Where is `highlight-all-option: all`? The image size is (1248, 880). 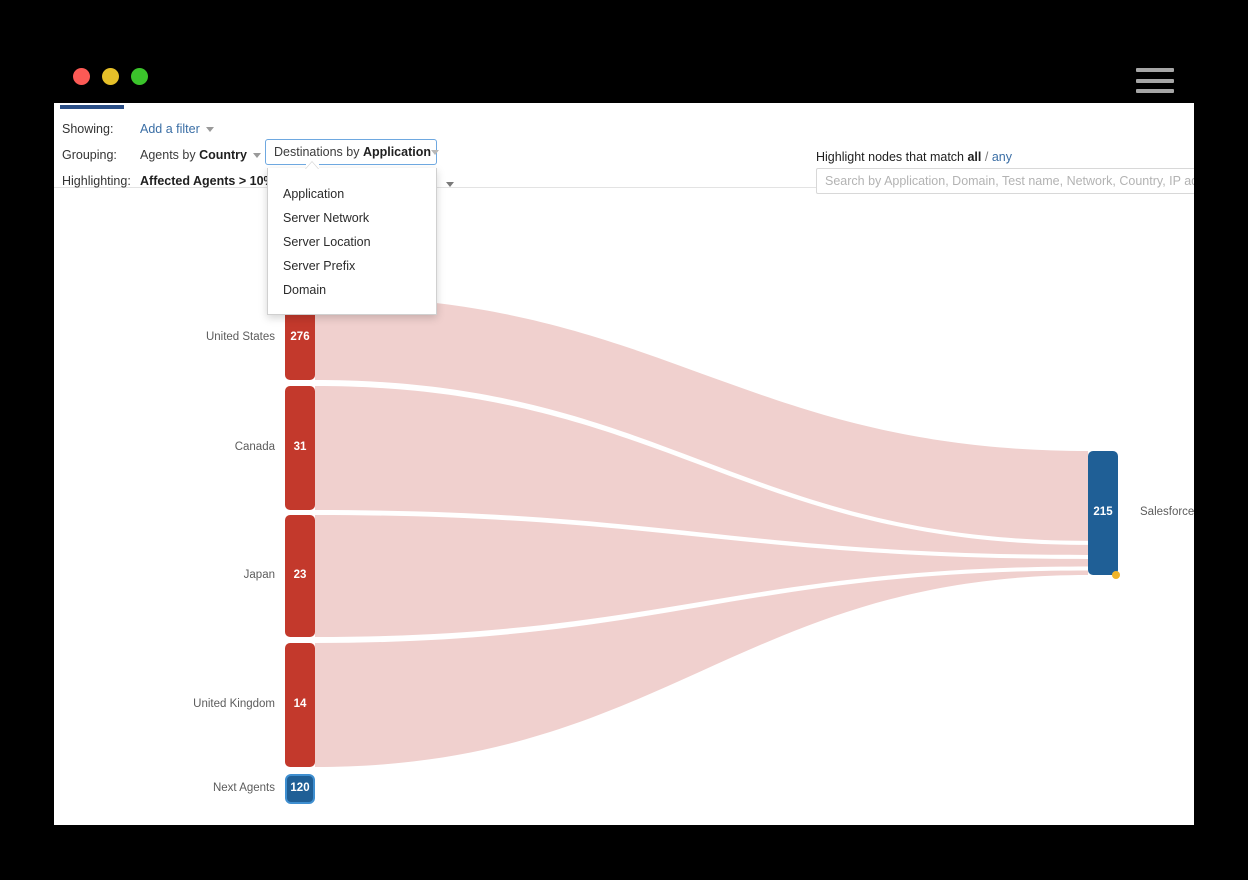
highlight-all-option: all is located at coordinates (974, 157).